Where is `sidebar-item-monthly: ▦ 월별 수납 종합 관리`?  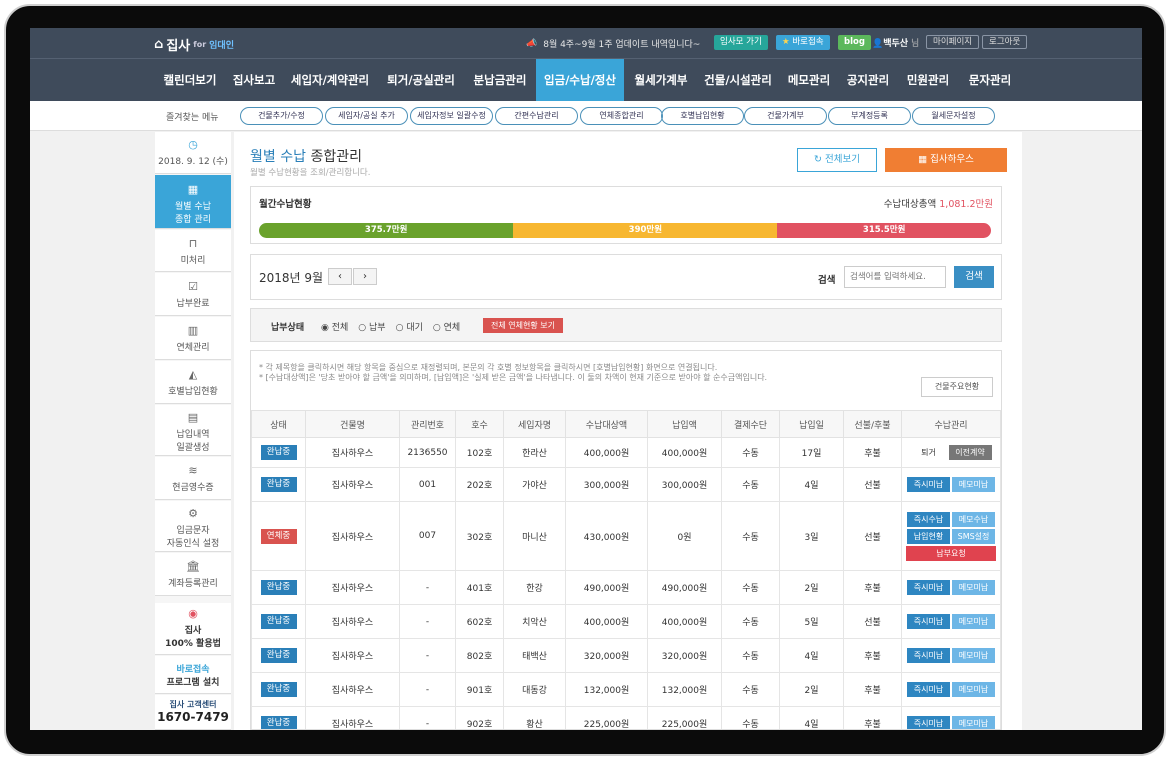 sidebar-item-monthly: ▦ 월별 수납 종합 관리 is located at coordinates (193, 202).